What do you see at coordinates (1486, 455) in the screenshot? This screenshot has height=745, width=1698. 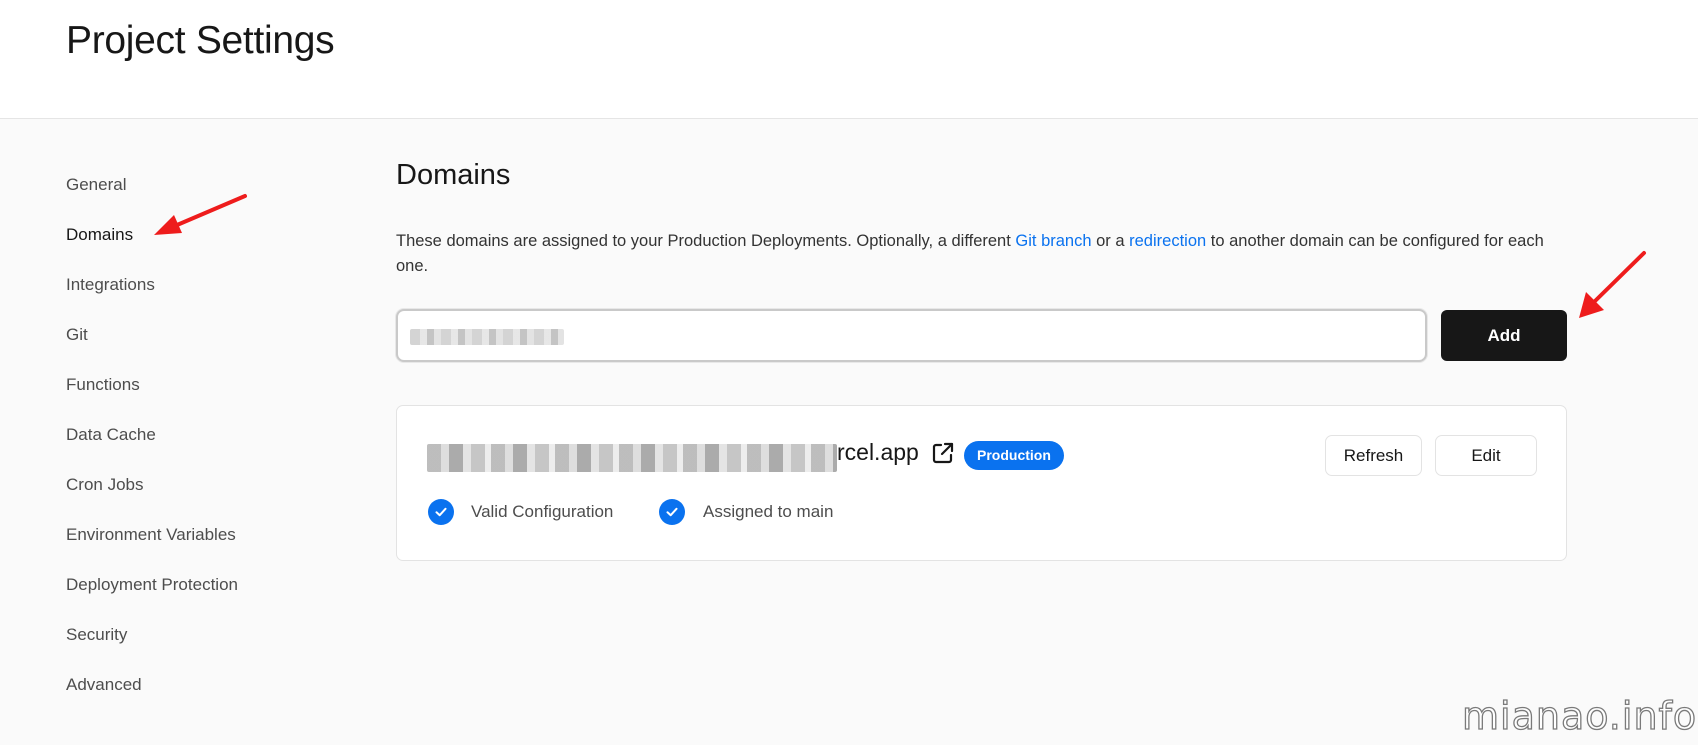 I see `edit-button: Edit` at bounding box center [1486, 455].